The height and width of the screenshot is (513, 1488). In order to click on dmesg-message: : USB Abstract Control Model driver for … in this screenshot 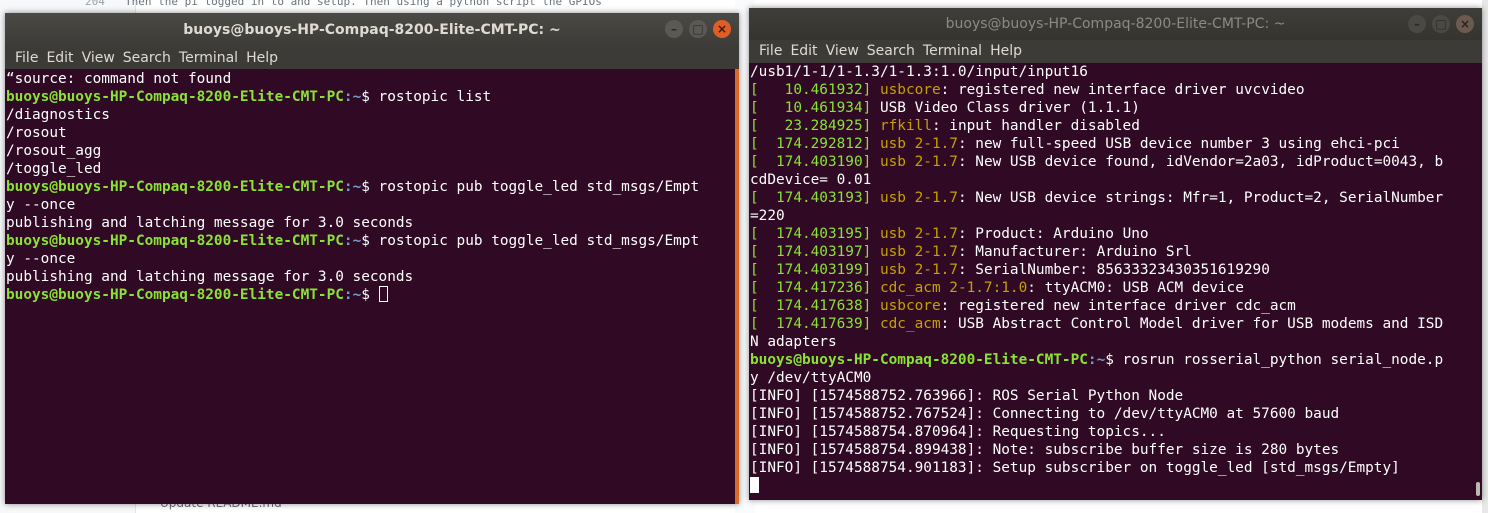, I will do `click(1192, 324)`.